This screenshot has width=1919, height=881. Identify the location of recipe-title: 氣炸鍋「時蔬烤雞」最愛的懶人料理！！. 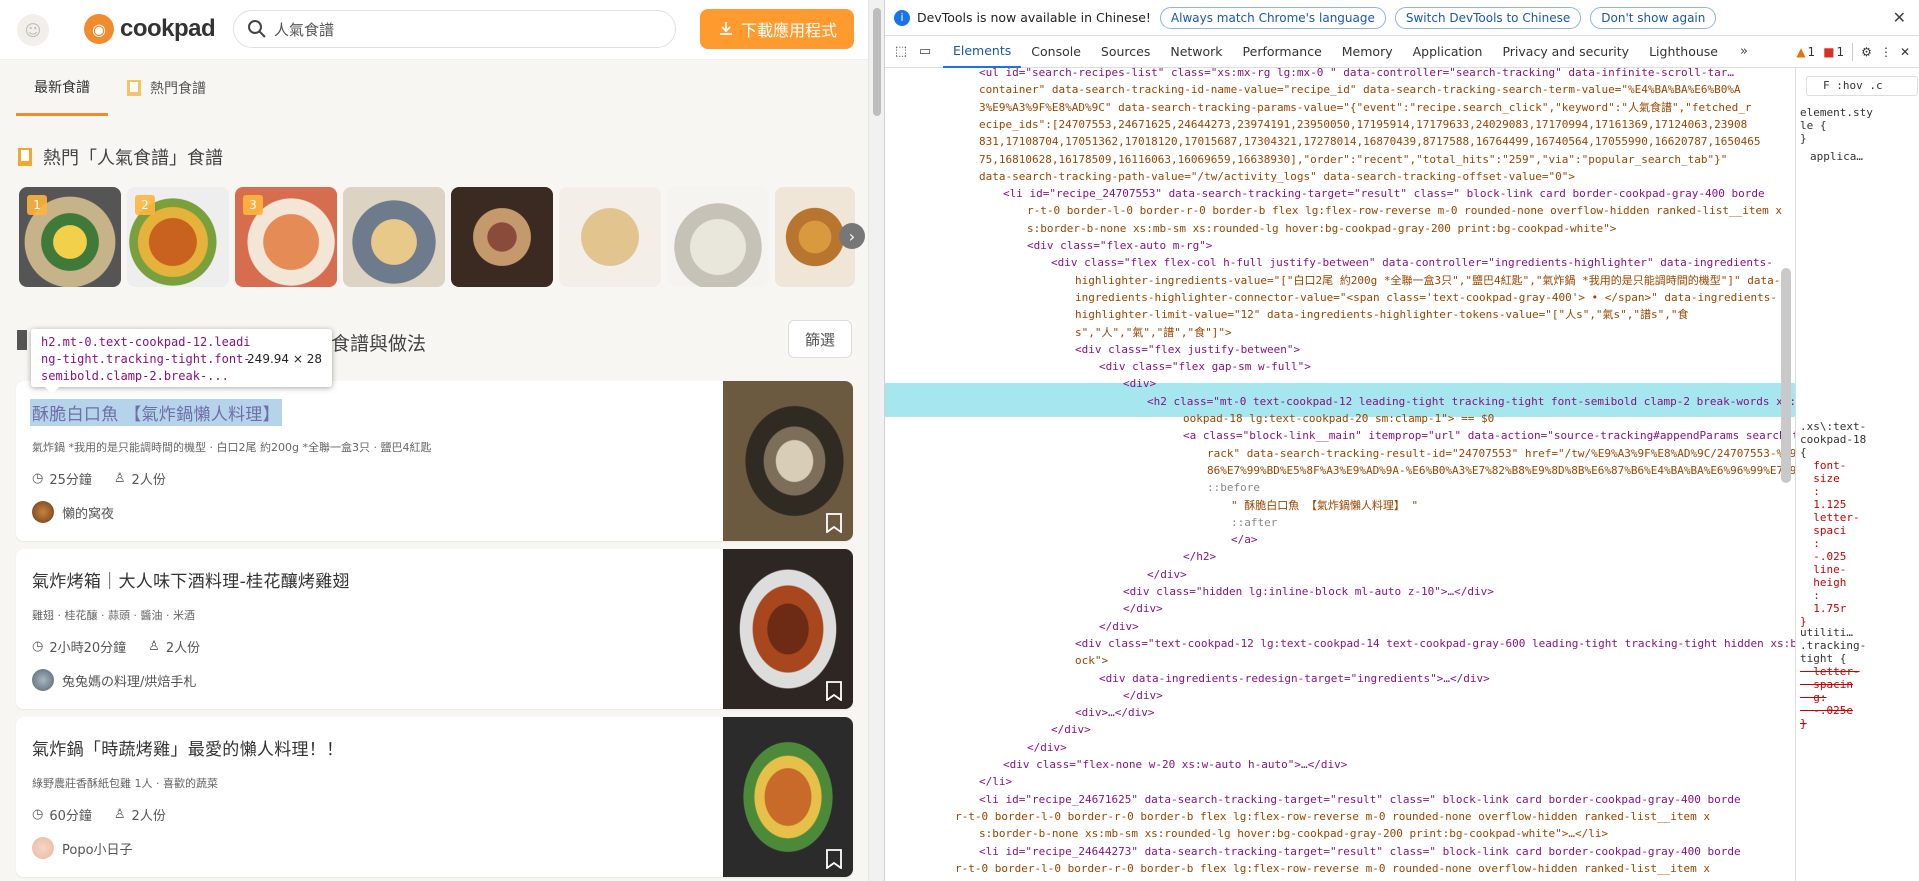
(187, 747).